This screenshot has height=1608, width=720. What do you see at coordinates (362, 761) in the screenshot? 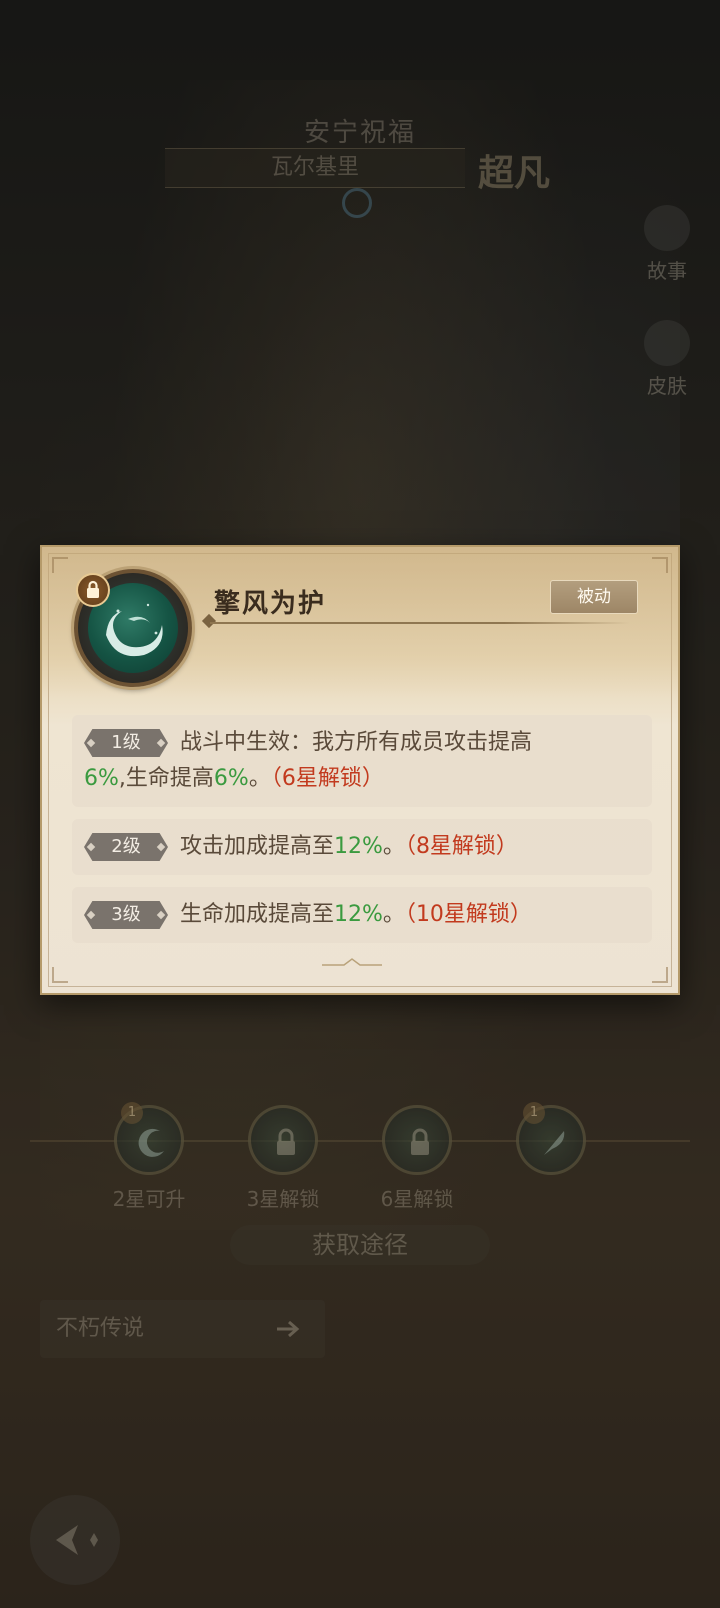
I see `skill-level-row: 1级 战斗中生效：我方所有成员攻击提高 6%,生命提高6%。（6星解锁）` at bounding box center [362, 761].